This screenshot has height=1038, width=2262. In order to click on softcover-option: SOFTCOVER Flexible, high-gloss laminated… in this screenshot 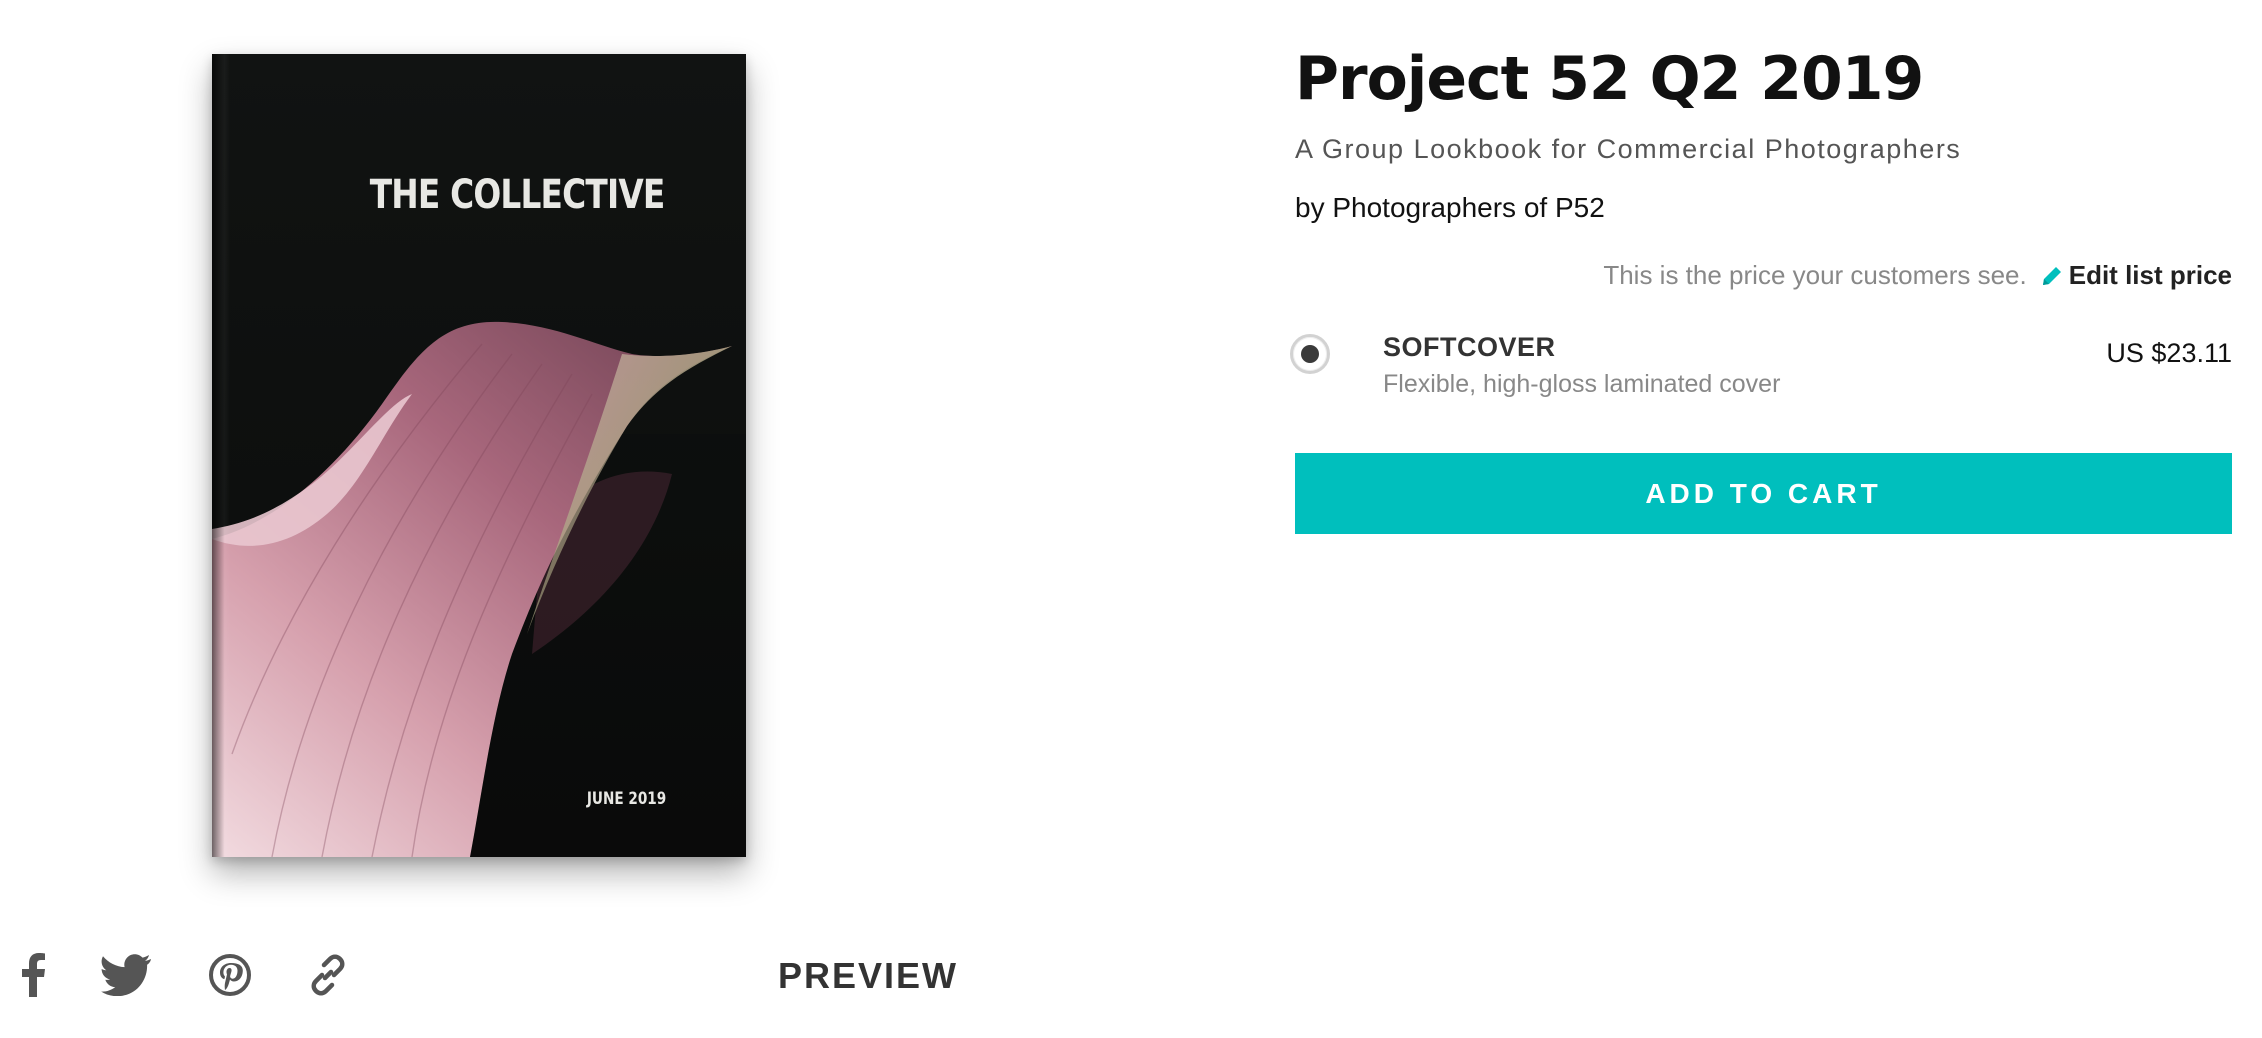, I will do `click(1761, 365)`.